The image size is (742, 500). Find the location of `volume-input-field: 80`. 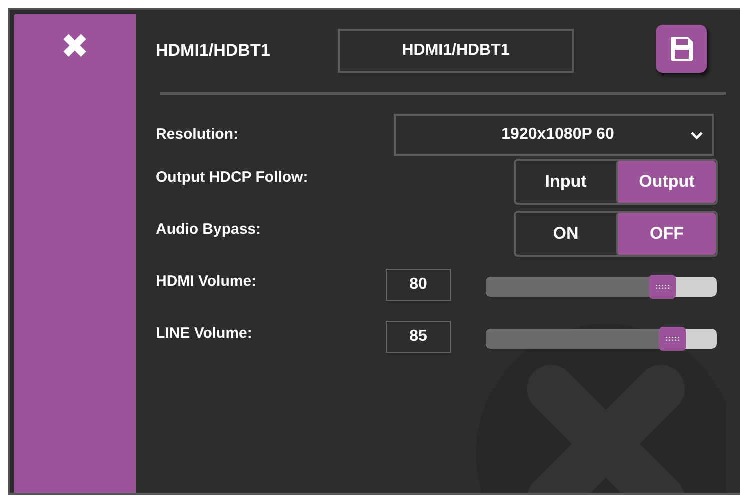

volume-input-field: 80 is located at coordinates (418, 285).